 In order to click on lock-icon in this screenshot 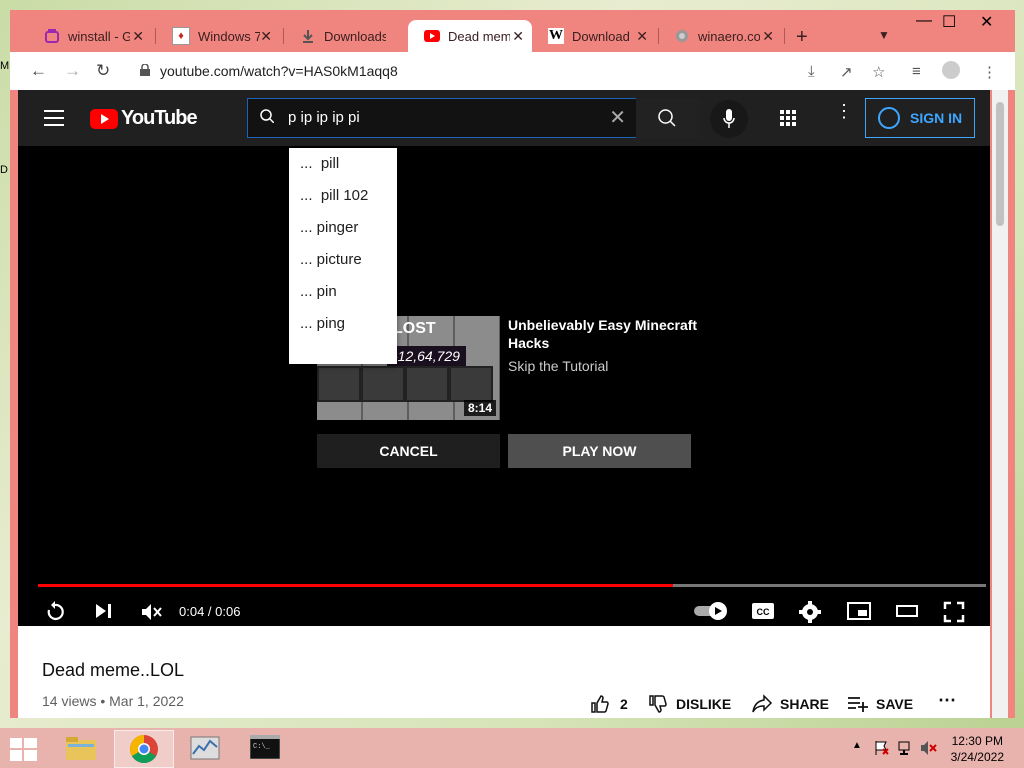, I will do `click(145, 70)`.